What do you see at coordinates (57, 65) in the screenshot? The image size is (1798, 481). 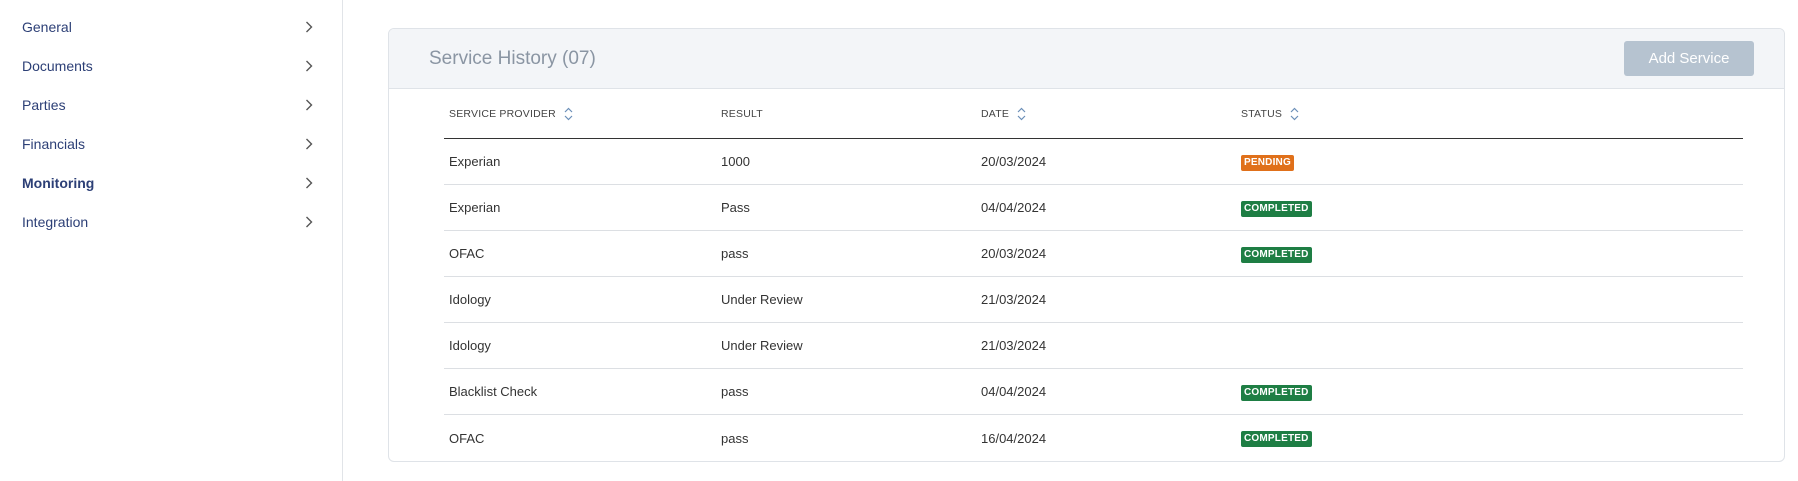 I see `sidebar-item-label: Documents` at bounding box center [57, 65].